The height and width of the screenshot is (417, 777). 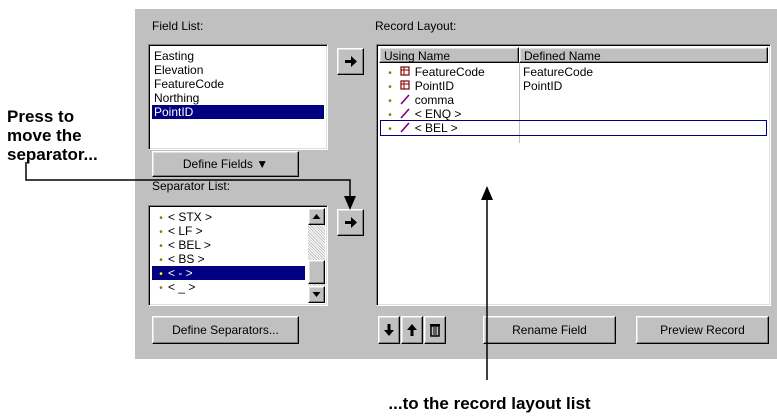 I want to click on callout-line-left, so click(x=188, y=183).